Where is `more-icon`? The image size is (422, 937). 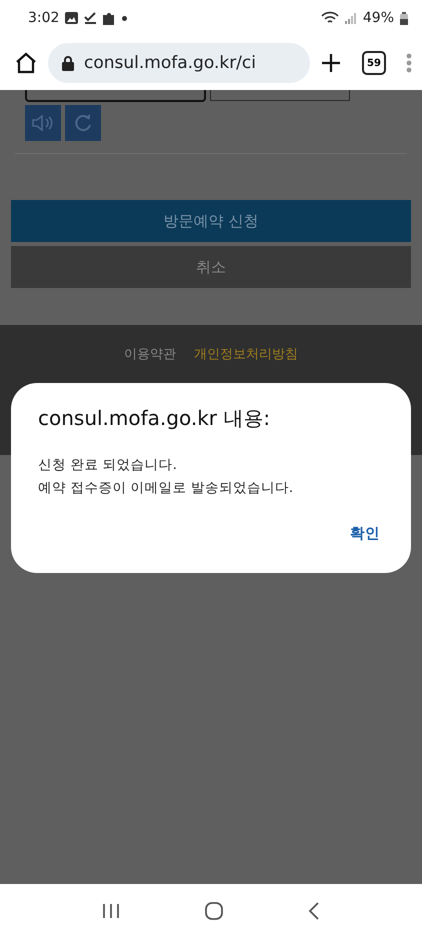 more-icon is located at coordinates (409, 63).